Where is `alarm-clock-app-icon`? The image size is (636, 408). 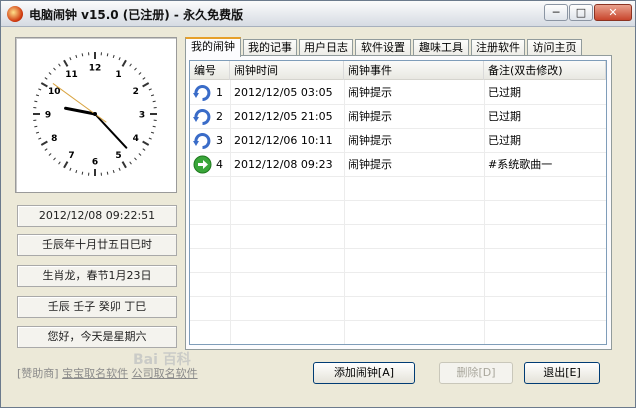
alarm-clock-app-icon is located at coordinates (15, 14).